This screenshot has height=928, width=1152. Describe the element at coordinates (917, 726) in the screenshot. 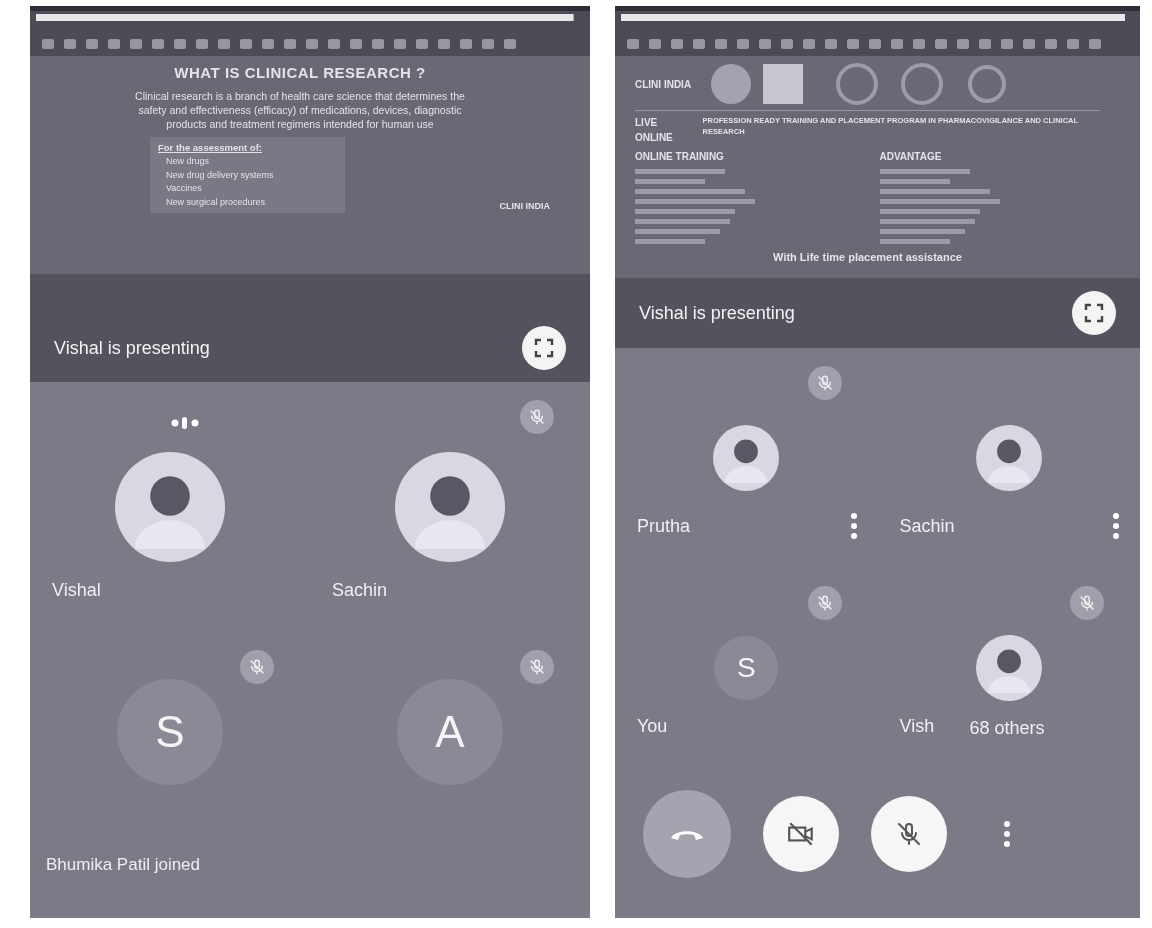

I see `participant-name: Vish` at that location.